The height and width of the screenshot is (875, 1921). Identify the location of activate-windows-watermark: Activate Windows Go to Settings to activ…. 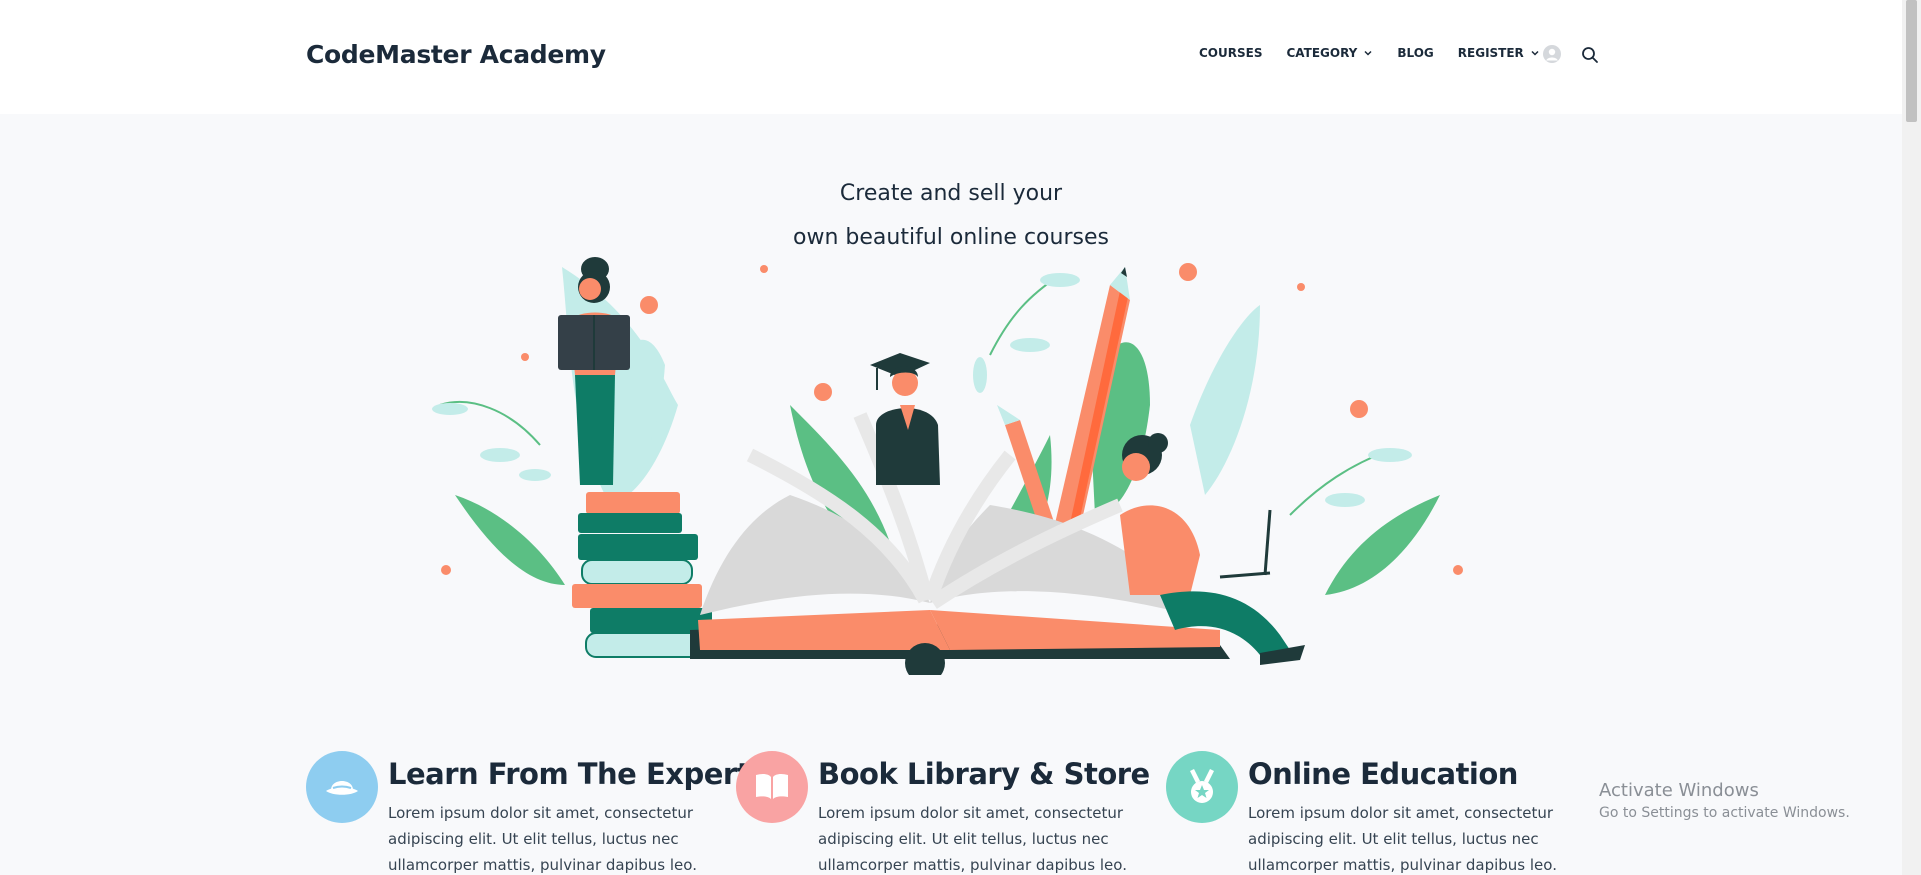
(1724, 800).